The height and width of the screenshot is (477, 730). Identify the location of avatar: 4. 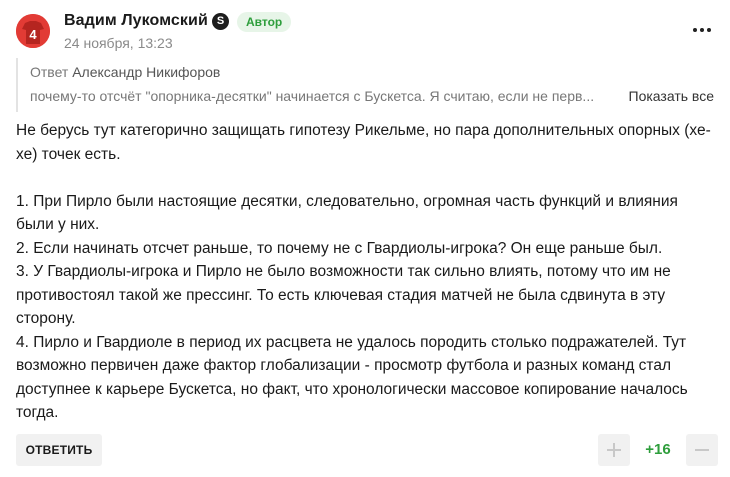
(33, 31).